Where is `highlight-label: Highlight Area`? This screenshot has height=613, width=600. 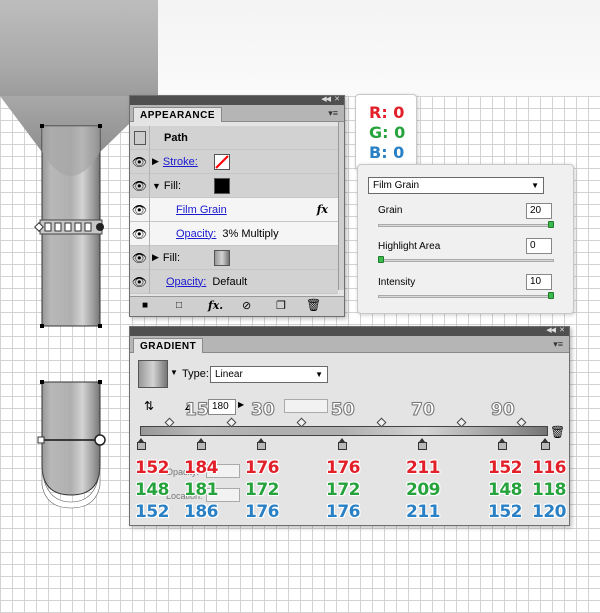 highlight-label: Highlight Area is located at coordinates (409, 246).